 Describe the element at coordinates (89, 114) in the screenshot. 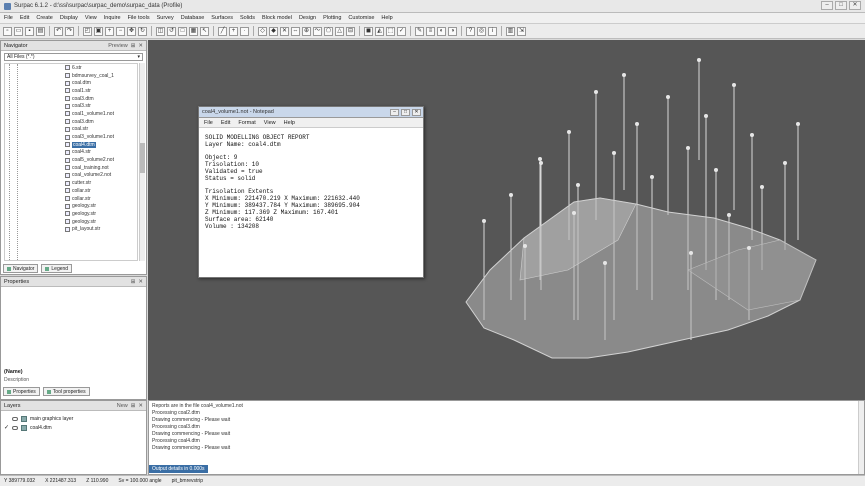

I see `file-item: coal1_volume1.not` at that location.